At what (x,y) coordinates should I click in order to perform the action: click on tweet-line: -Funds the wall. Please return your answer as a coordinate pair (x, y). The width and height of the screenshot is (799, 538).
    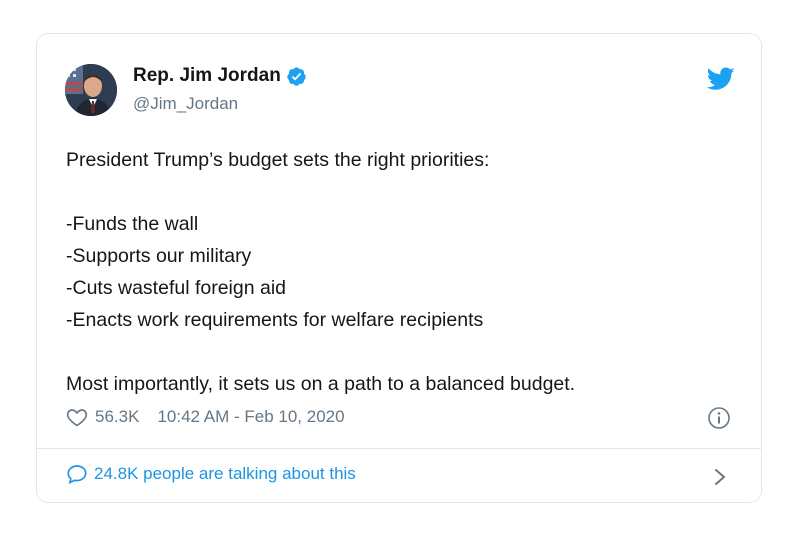
    Looking at the image, I should click on (132, 224).